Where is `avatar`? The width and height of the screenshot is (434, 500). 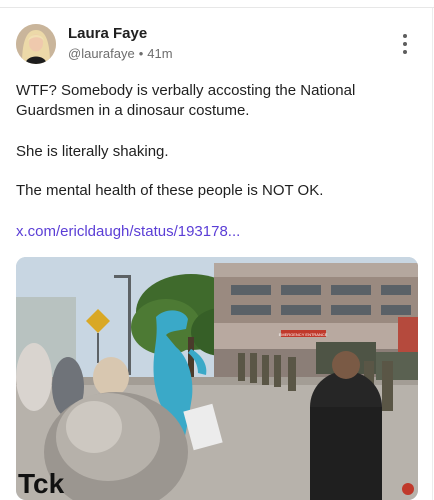
avatar is located at coordinates (36, 44).